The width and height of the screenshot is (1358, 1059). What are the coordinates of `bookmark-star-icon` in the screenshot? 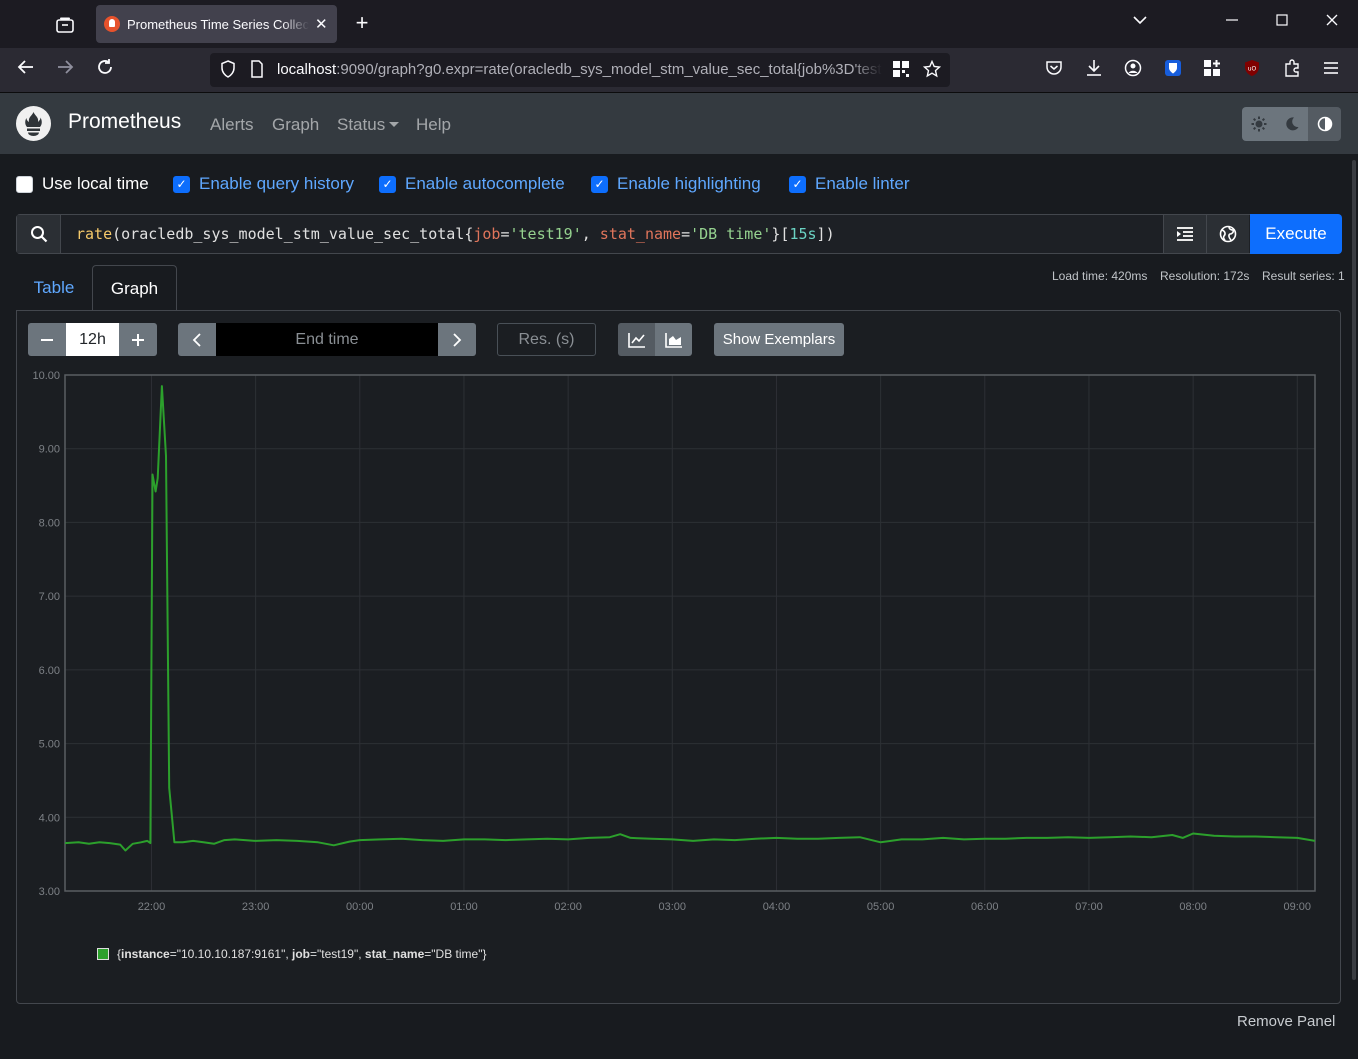 It's located at (932, 69).